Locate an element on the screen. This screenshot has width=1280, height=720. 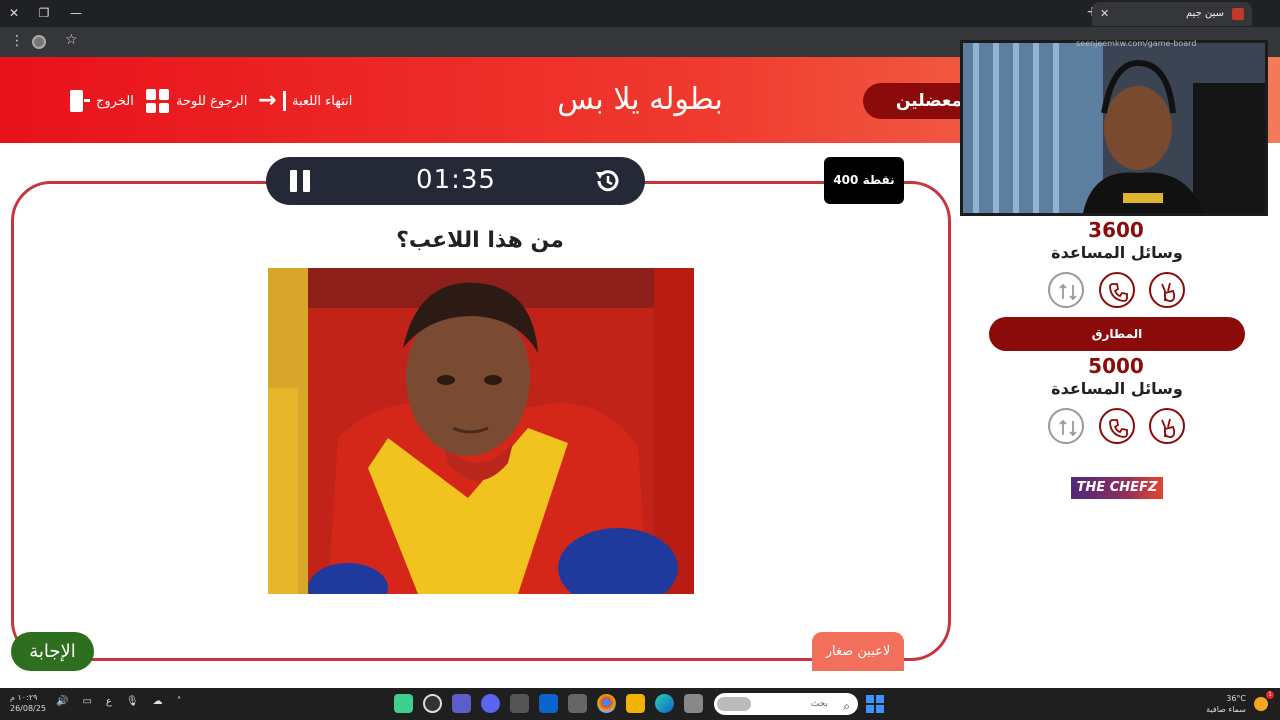
start-windows-icon is located at coordinates (875, 704).